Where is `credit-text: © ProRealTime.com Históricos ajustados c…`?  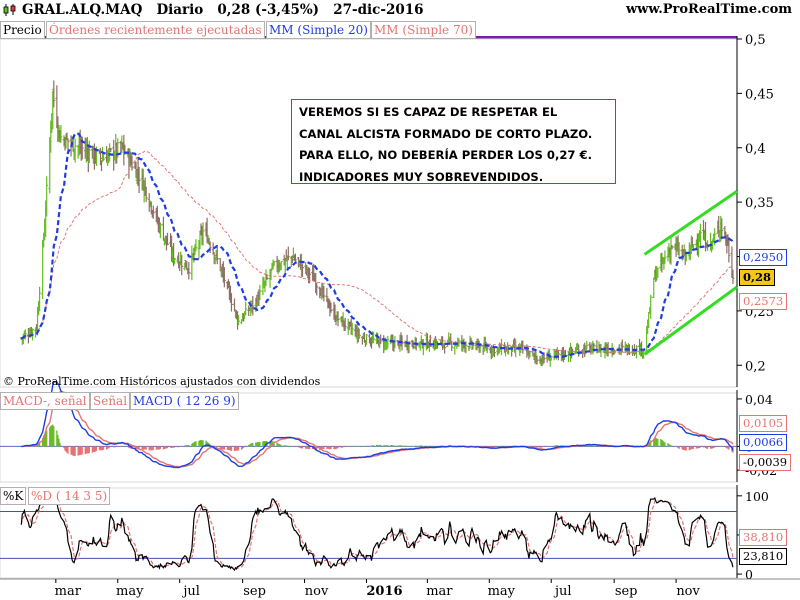
credit-text: © ProRealTime.com Históricos ajustados c… is located at coordinates (162, 381).